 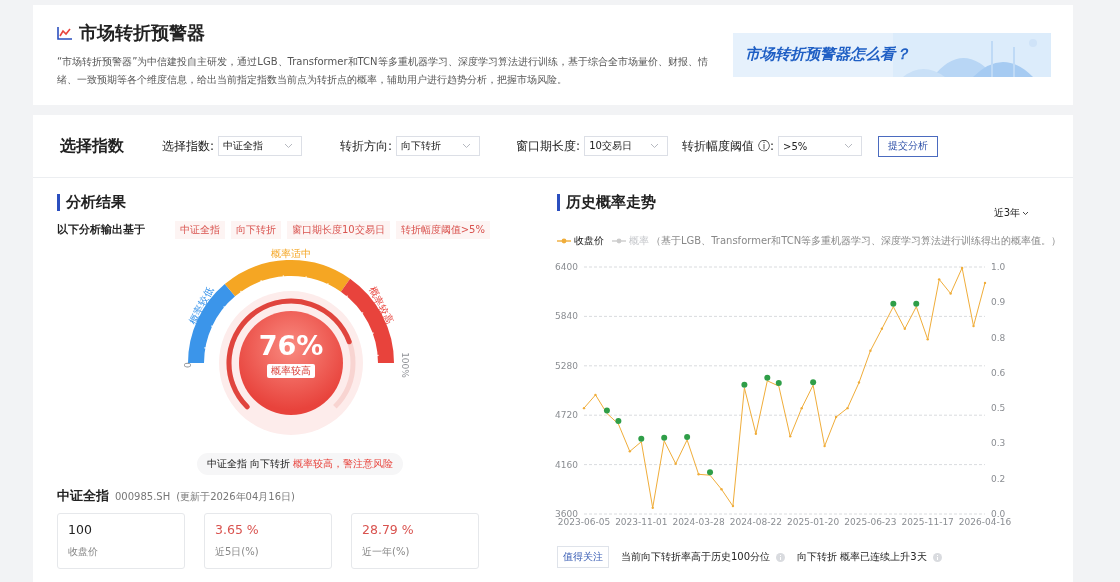 What do you see at coordinates (388, 529) in the screenshot?
I see `stat-value: 28.79 %` at bounding box center [388, 529].